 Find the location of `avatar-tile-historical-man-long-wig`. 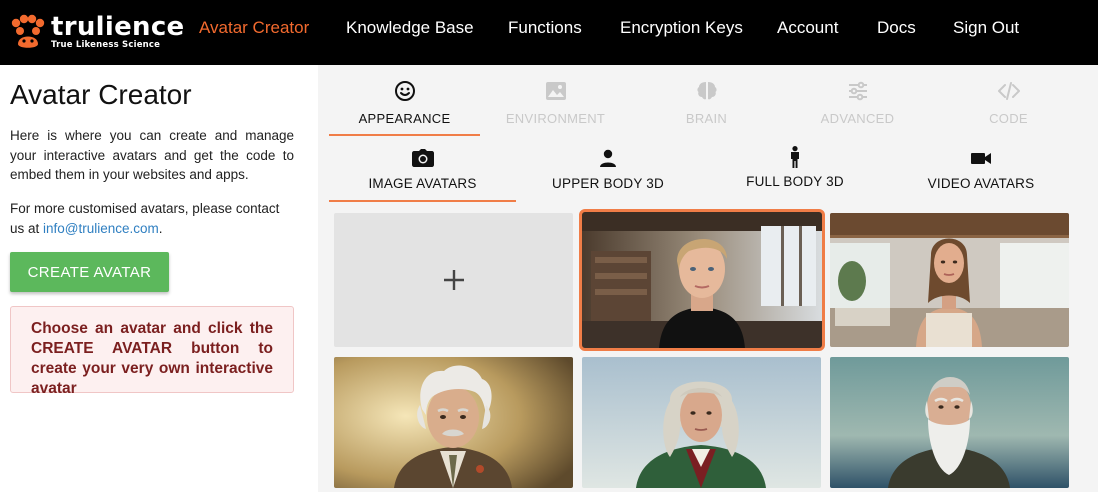

avatar-tile-historical-man-long-wig is located at coordinates (701, 422).